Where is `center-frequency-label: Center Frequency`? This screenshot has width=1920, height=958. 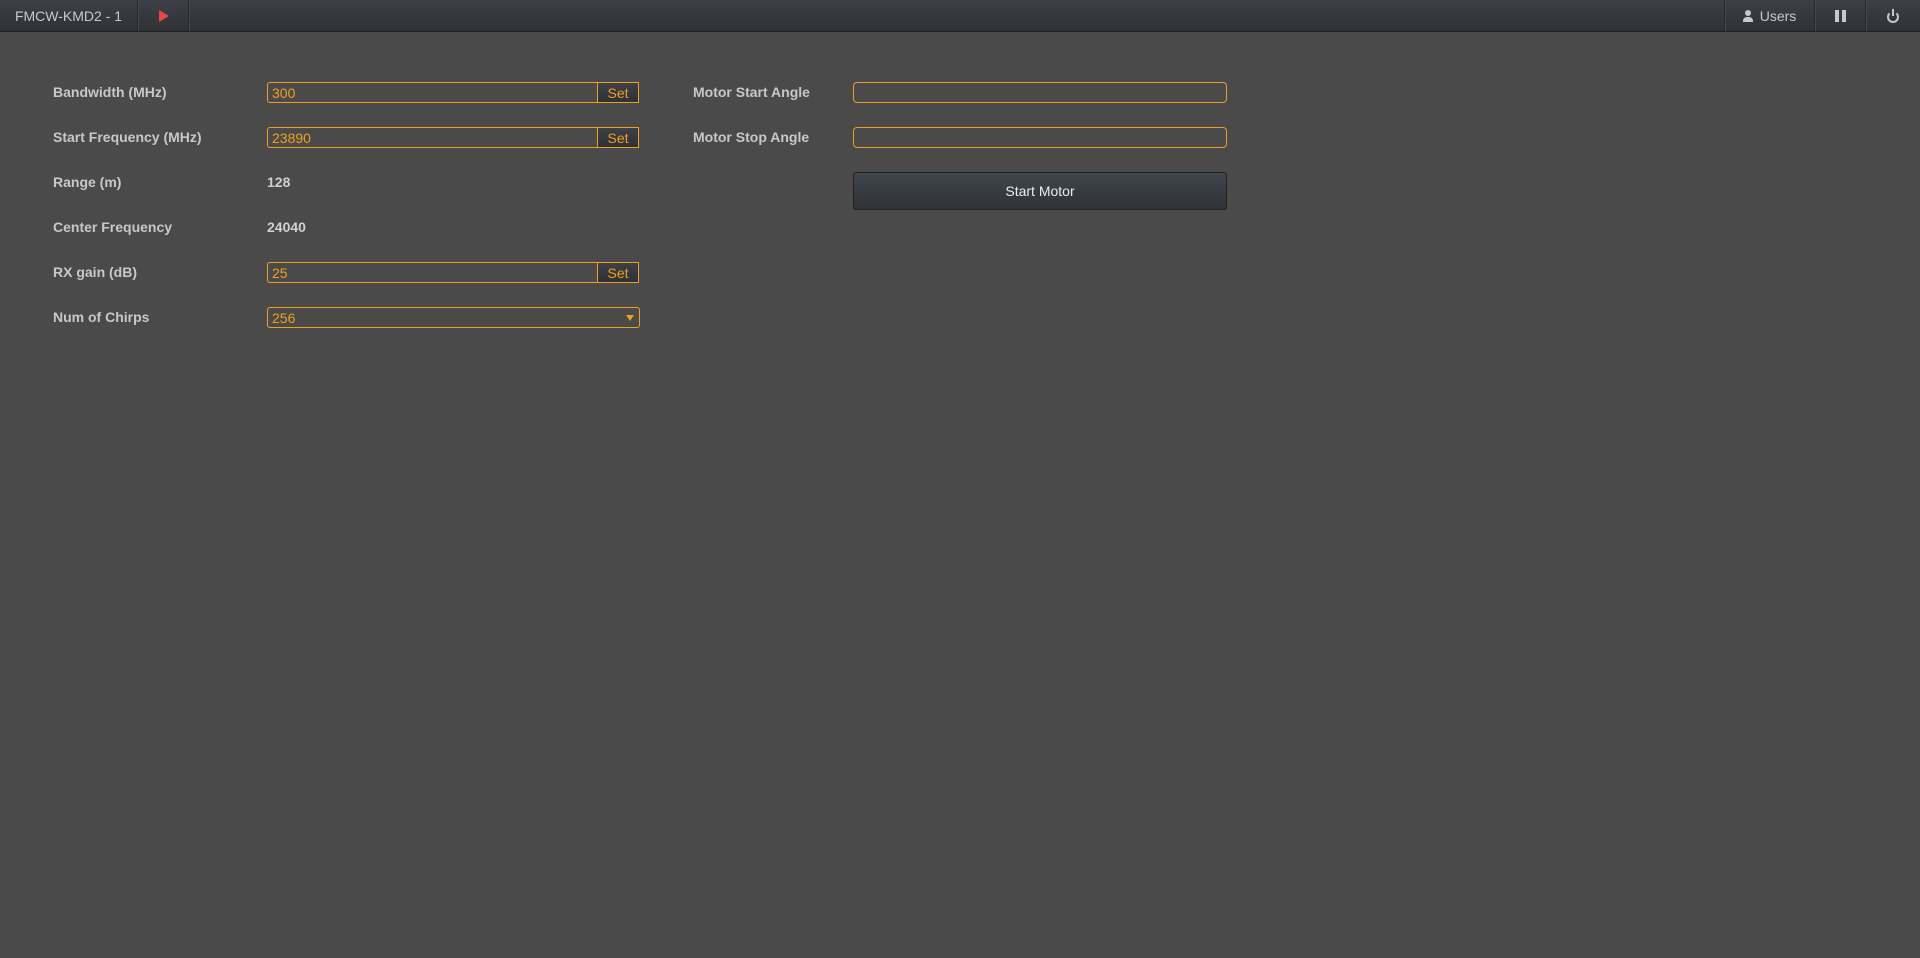 center-frequency-label: Center Frequency is located at coordinates (113, 227).